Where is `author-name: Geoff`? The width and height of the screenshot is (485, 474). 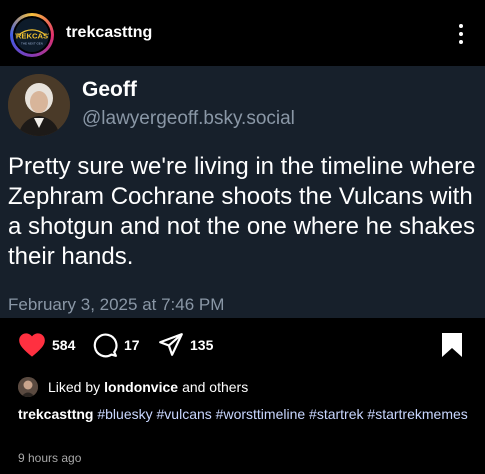
author-name: Geoff is located at coordinates (109, 89).